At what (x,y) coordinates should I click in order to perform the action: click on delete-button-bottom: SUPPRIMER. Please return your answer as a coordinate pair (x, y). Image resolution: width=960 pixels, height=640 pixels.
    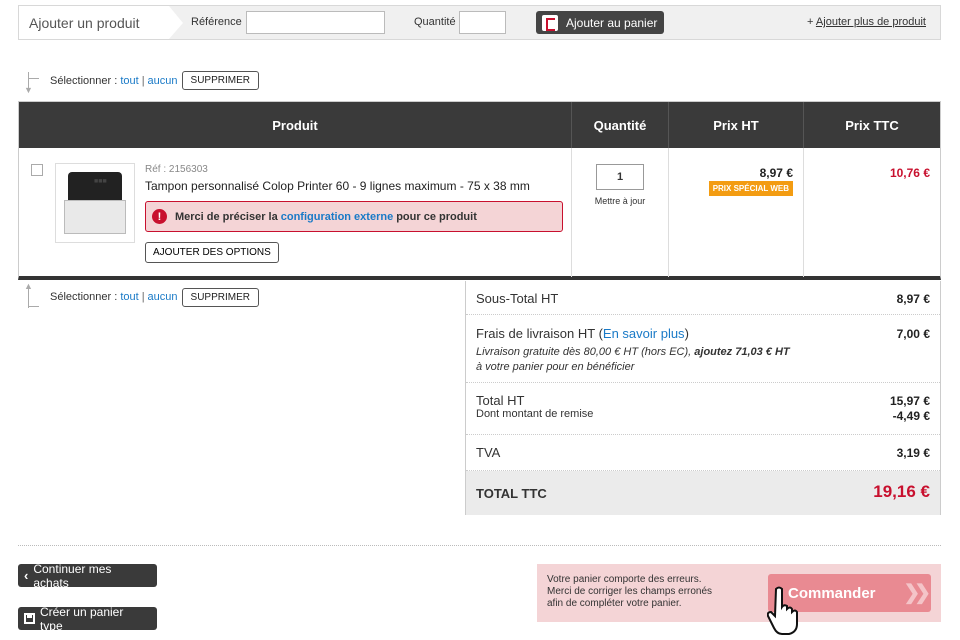
    Looking at the image, I should click on (220, 297).